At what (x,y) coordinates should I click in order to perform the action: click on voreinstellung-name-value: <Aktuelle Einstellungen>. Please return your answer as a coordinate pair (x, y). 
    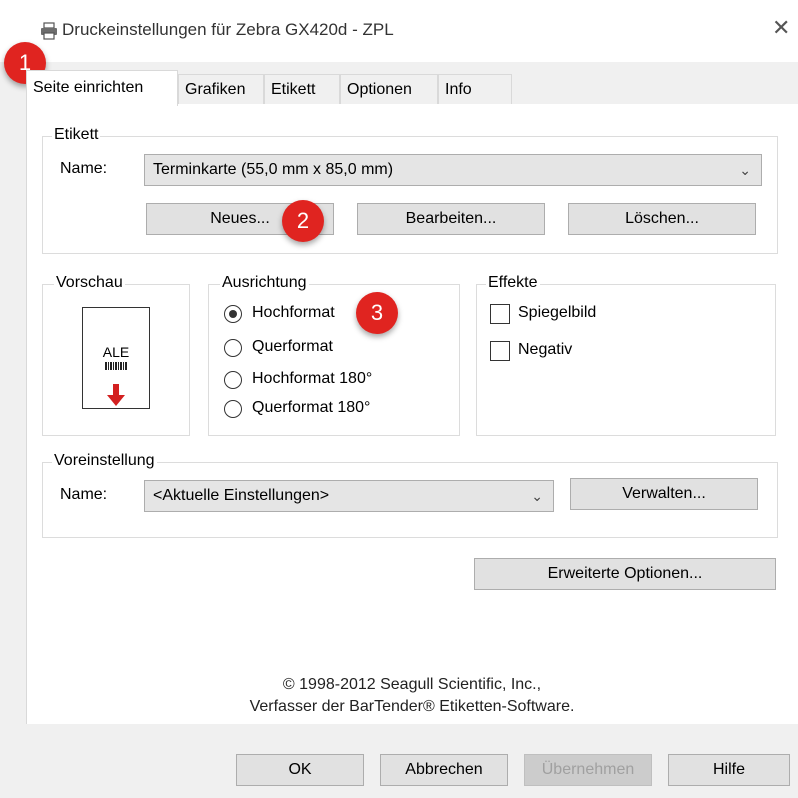
    Looking at the image, I should click on (241, 495).